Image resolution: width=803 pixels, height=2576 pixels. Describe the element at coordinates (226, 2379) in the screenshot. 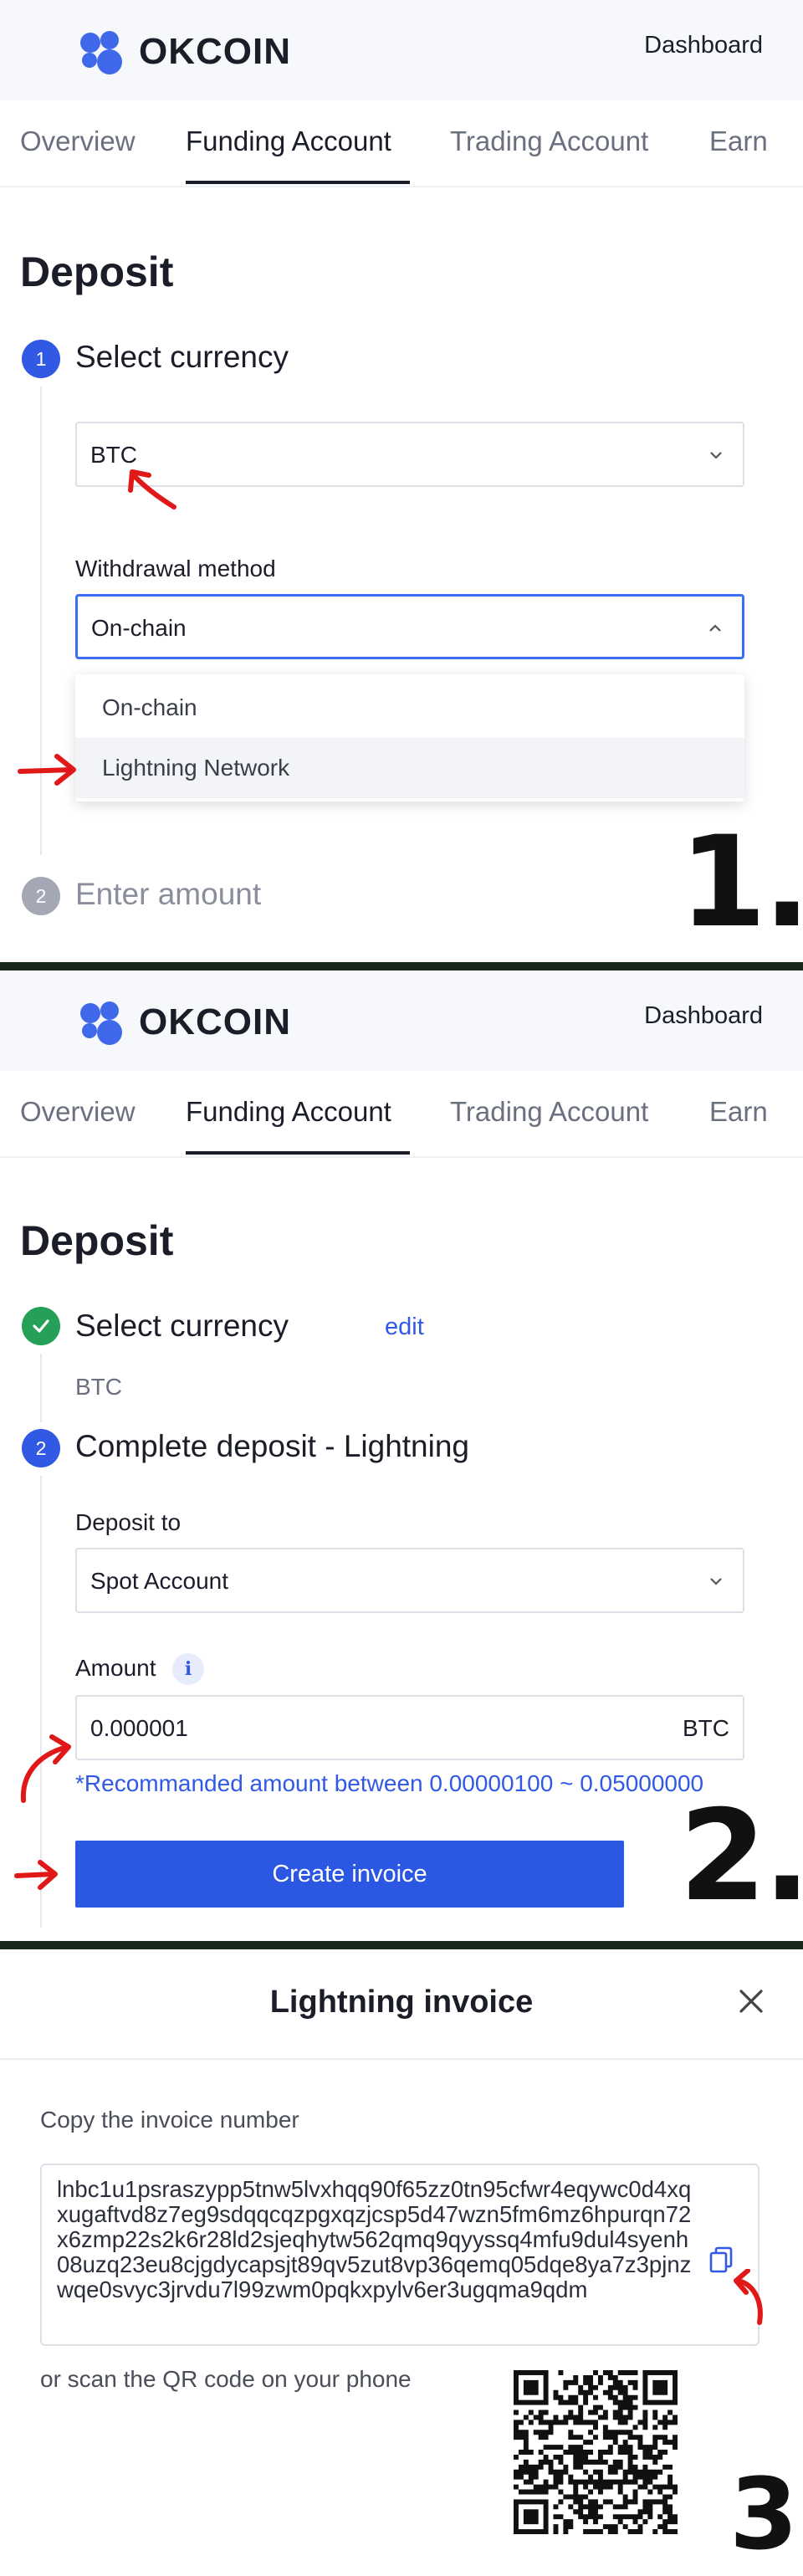

I see `scan-qr-label: or scan the QR code on your phone` at that location.